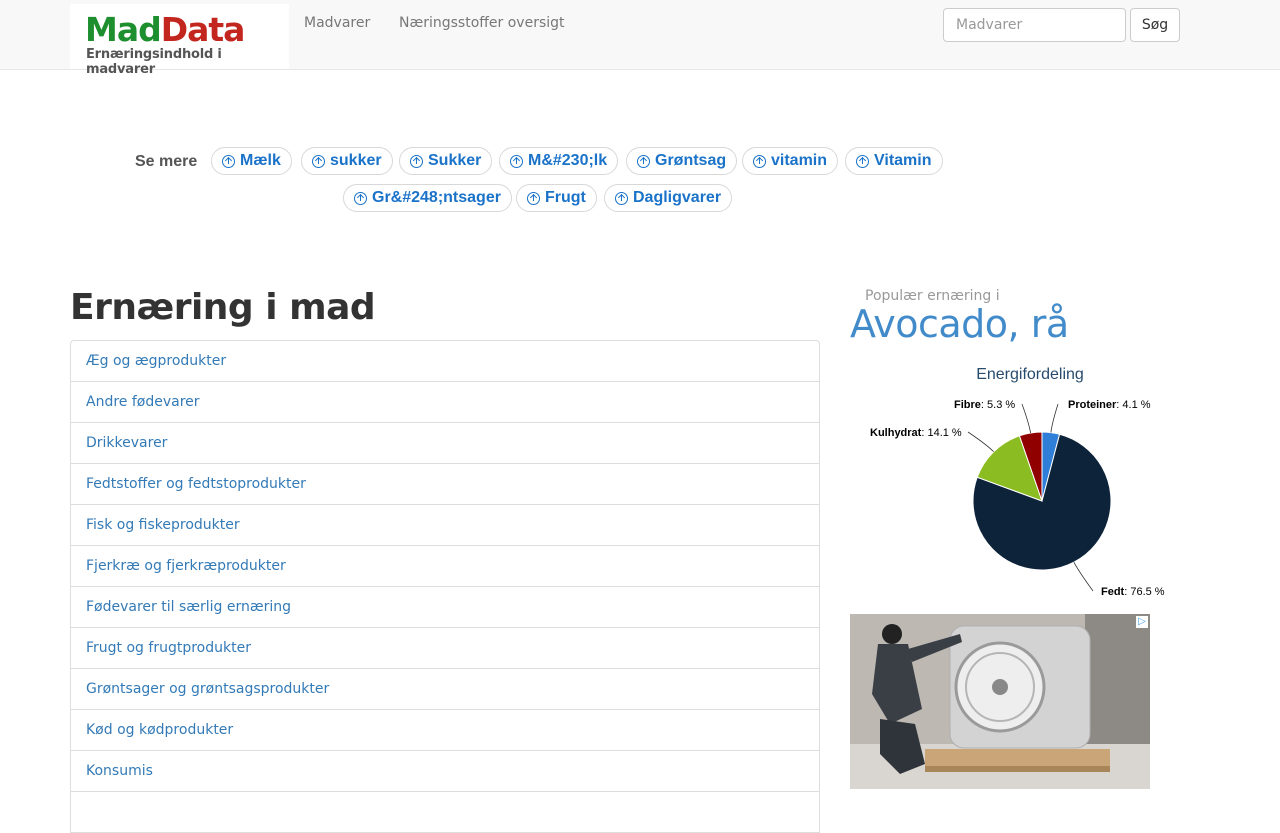 The width and height of the screenshot is (1280, 833). I want to click on tag-link: M&#230;lk, so click(559, 161).